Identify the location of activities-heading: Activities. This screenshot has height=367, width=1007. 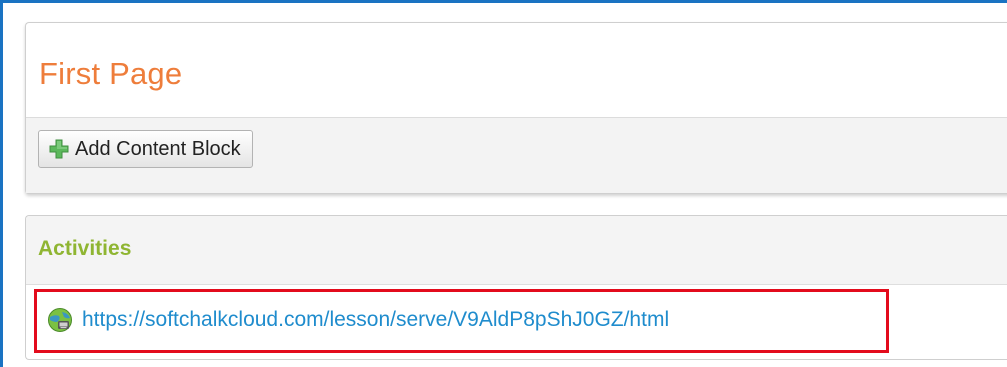
(85, 248).